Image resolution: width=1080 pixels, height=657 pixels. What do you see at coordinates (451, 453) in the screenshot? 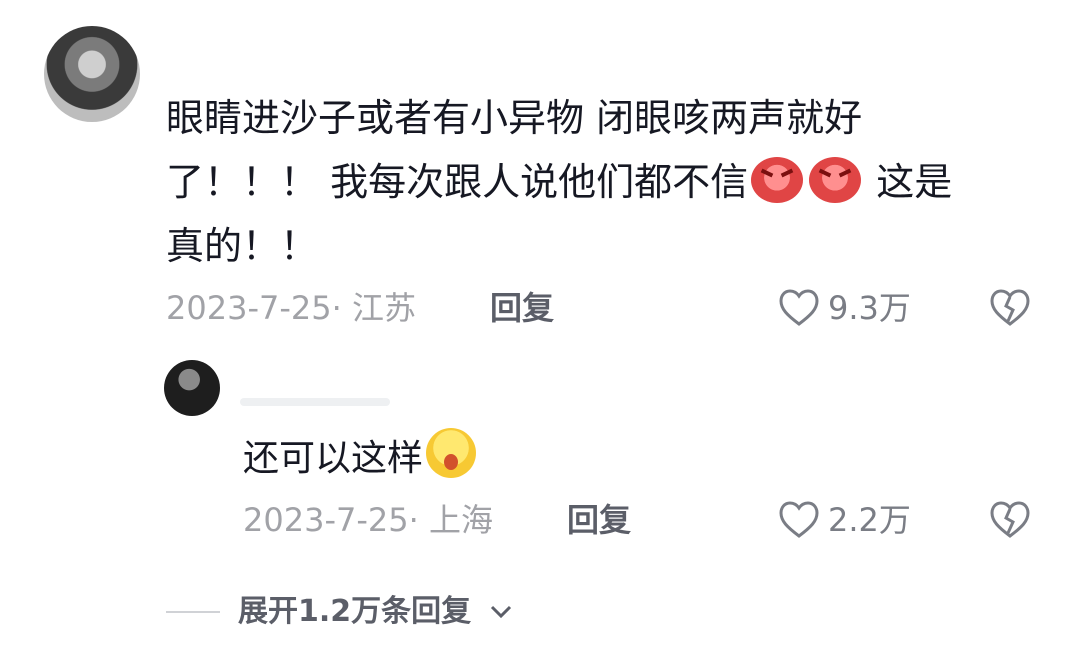
I see `surprised-emoji-icon` at bounding box center [451, 453].